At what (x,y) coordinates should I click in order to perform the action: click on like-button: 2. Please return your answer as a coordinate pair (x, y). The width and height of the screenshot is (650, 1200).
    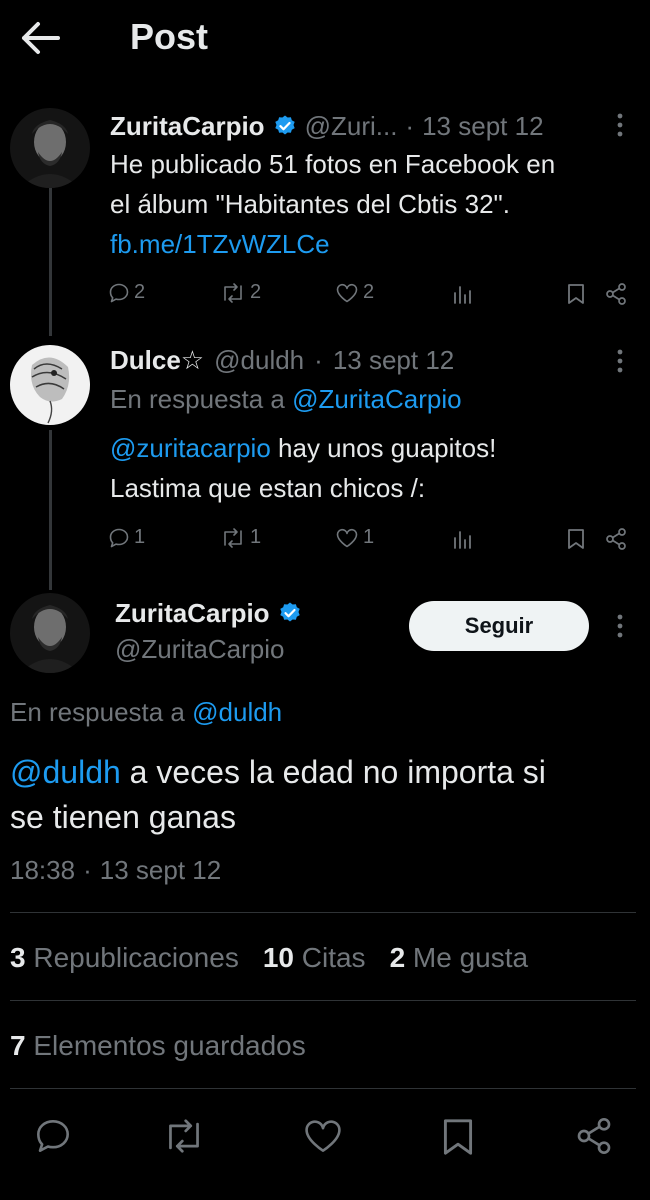
    Looking at the image, I should click on (354, 292).